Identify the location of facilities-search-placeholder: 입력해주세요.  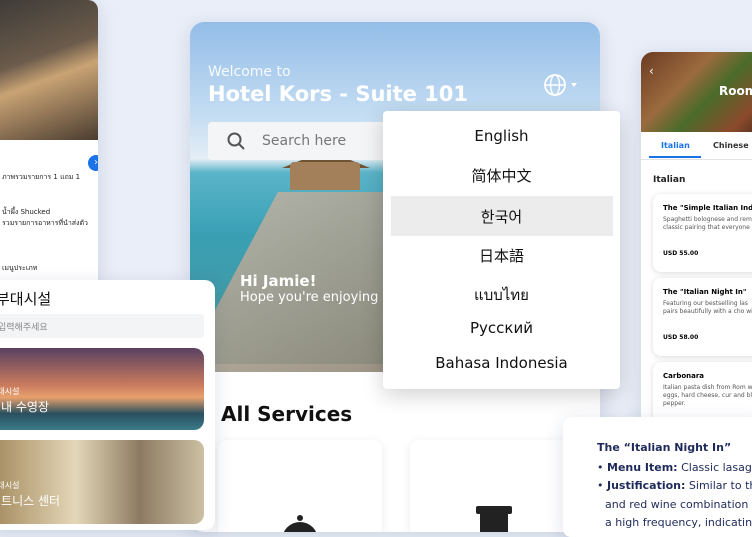
(24, 328).